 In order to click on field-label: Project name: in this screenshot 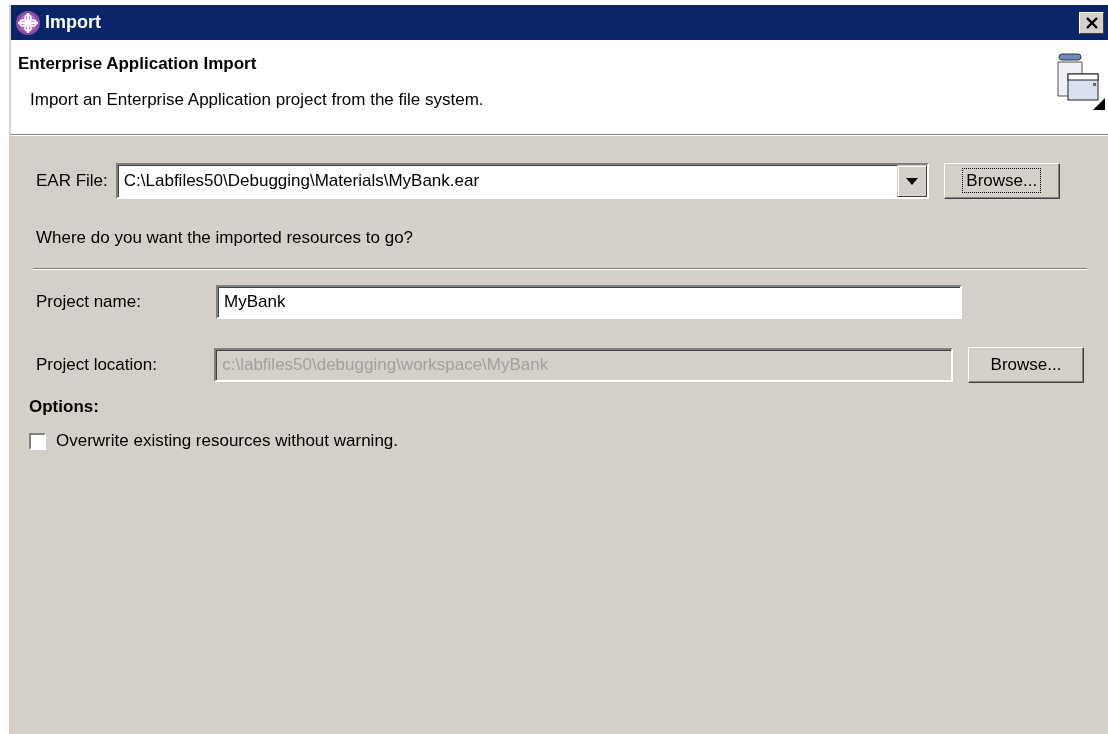, I will do `click(89, 302)`.